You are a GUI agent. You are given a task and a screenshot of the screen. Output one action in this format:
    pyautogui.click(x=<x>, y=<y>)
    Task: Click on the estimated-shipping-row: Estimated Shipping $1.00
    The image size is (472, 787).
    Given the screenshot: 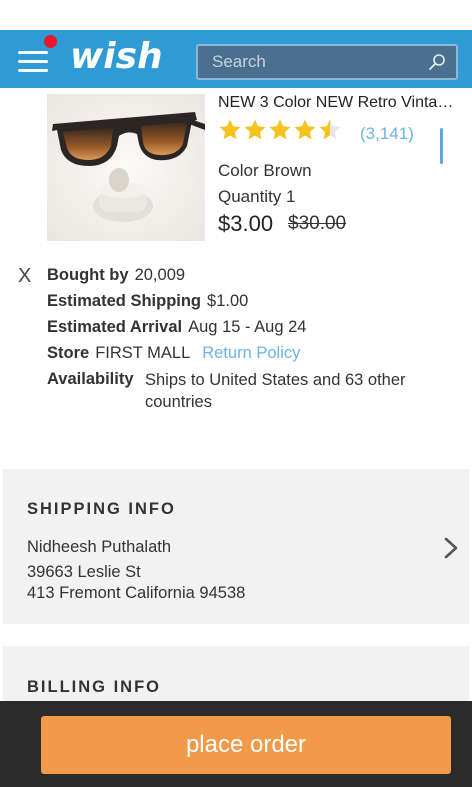 What is the action you would take?
    pyautogui.click(x=147, y=301)
    